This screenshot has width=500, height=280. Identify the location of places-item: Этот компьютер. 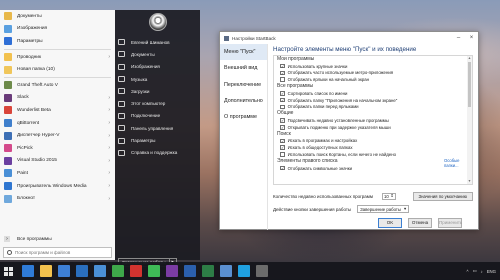
(159, 103).